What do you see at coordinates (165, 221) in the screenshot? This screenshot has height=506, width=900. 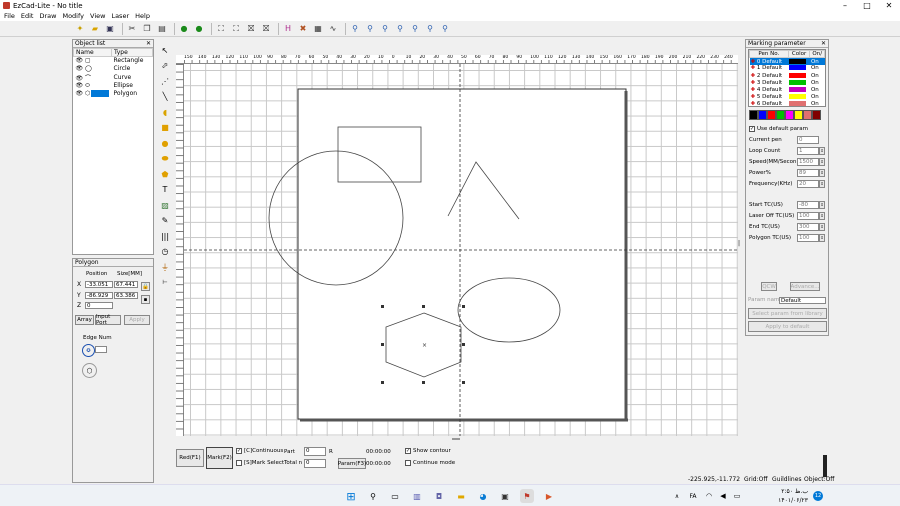 I see `vector-file-icon: ✎` at bounding box center [165, 221].